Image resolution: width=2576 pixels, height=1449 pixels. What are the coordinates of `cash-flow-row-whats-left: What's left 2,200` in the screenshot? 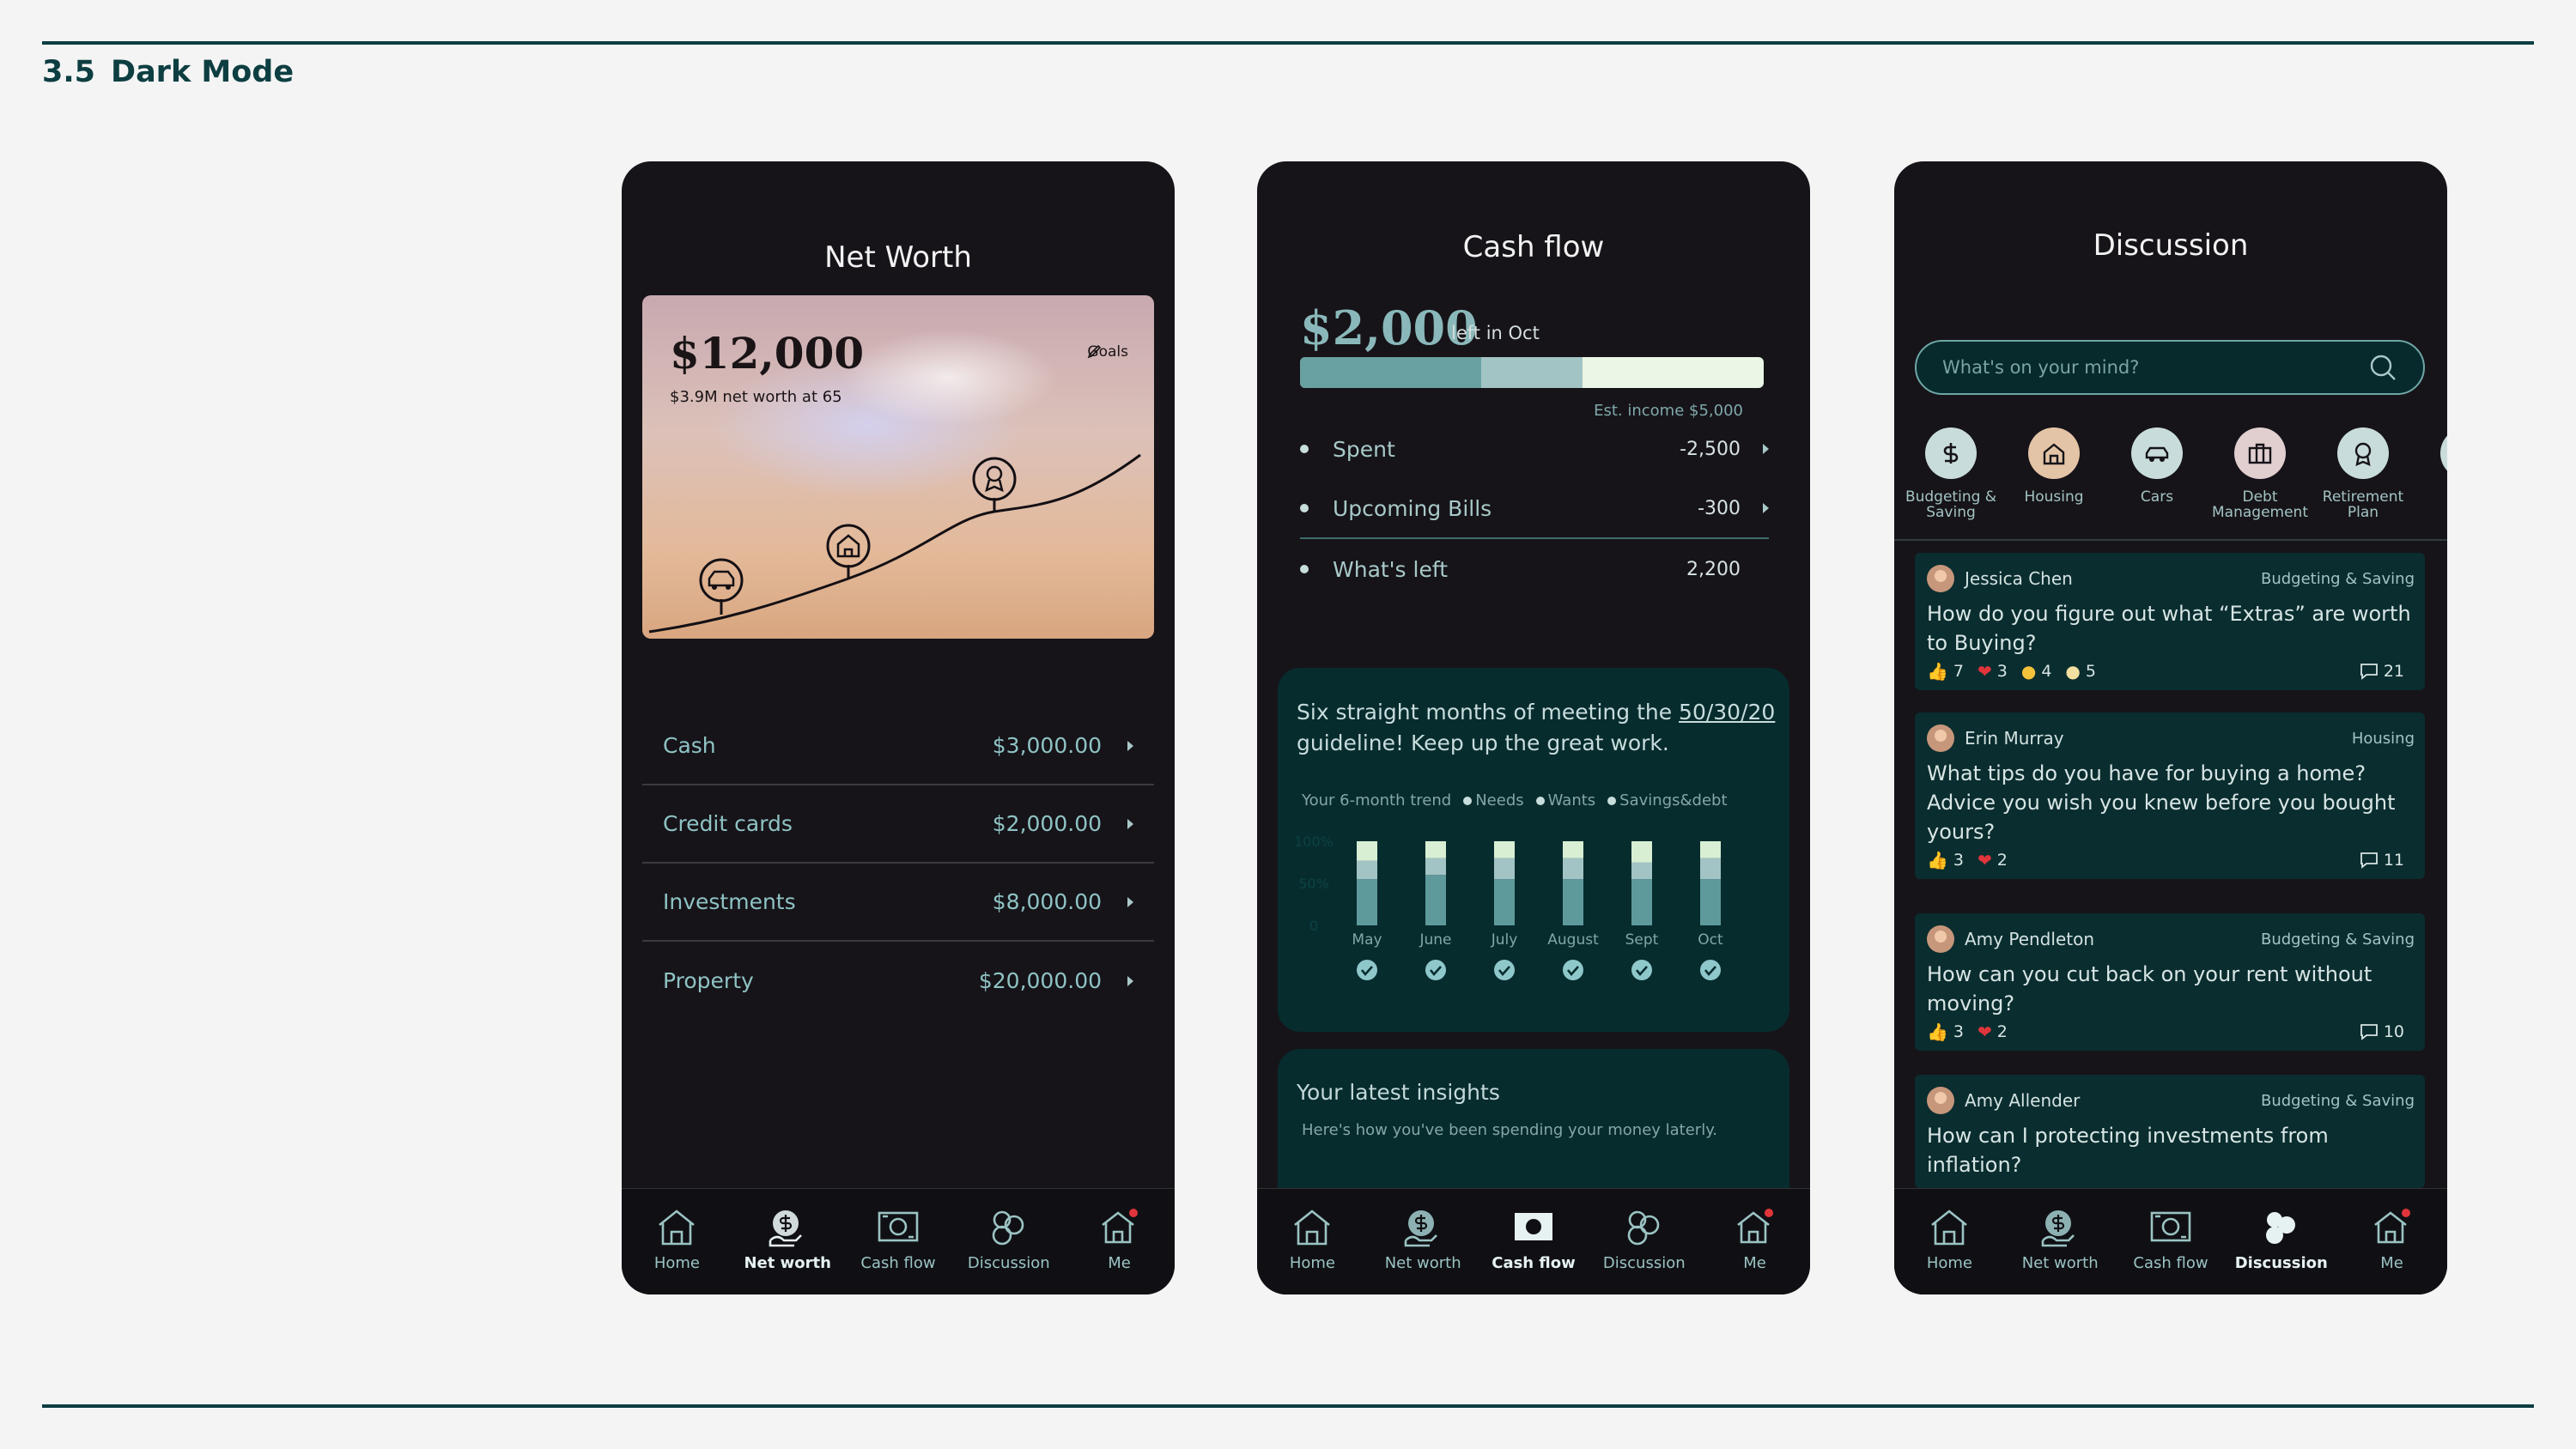 It's located at (1535, 569).